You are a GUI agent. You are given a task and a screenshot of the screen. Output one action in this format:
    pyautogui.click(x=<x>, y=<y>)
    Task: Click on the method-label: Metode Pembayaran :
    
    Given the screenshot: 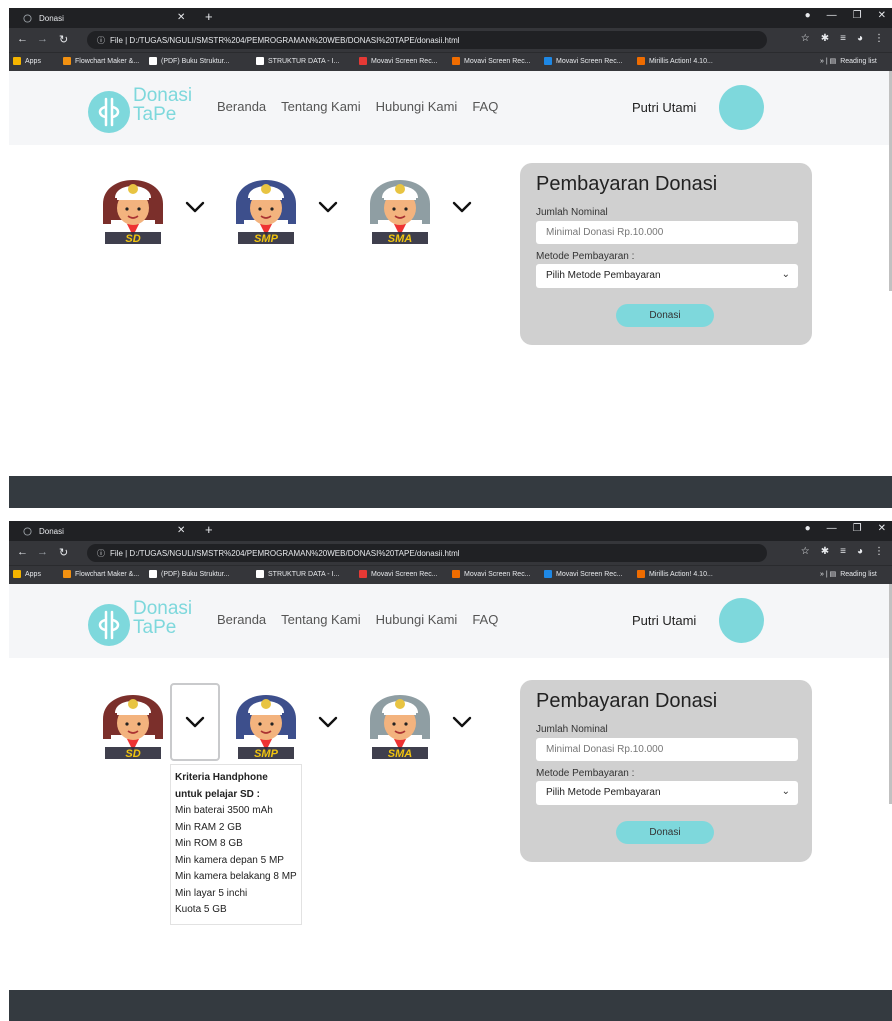 What is the action you would take?
    pyautogui.click(x=585, y=773)
    